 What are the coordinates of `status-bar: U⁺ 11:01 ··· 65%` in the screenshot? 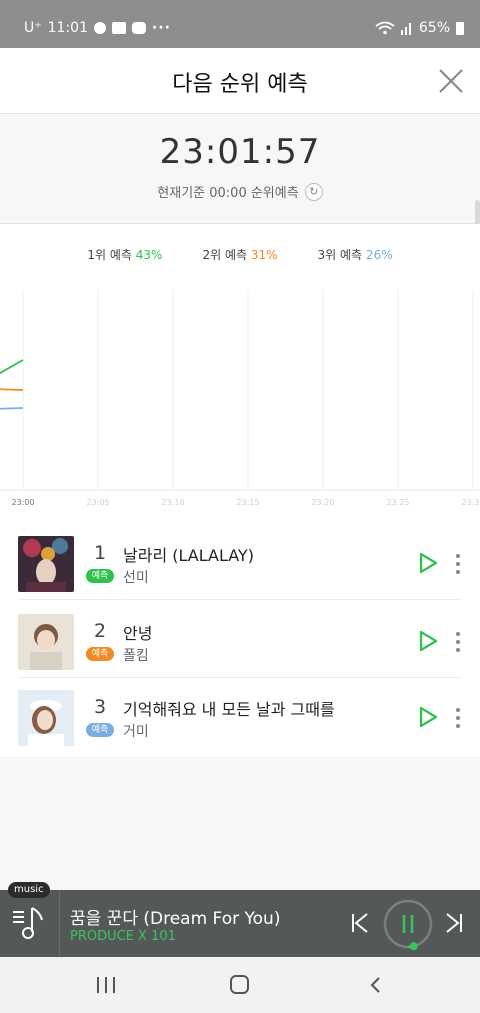 It's located at (240, 24).